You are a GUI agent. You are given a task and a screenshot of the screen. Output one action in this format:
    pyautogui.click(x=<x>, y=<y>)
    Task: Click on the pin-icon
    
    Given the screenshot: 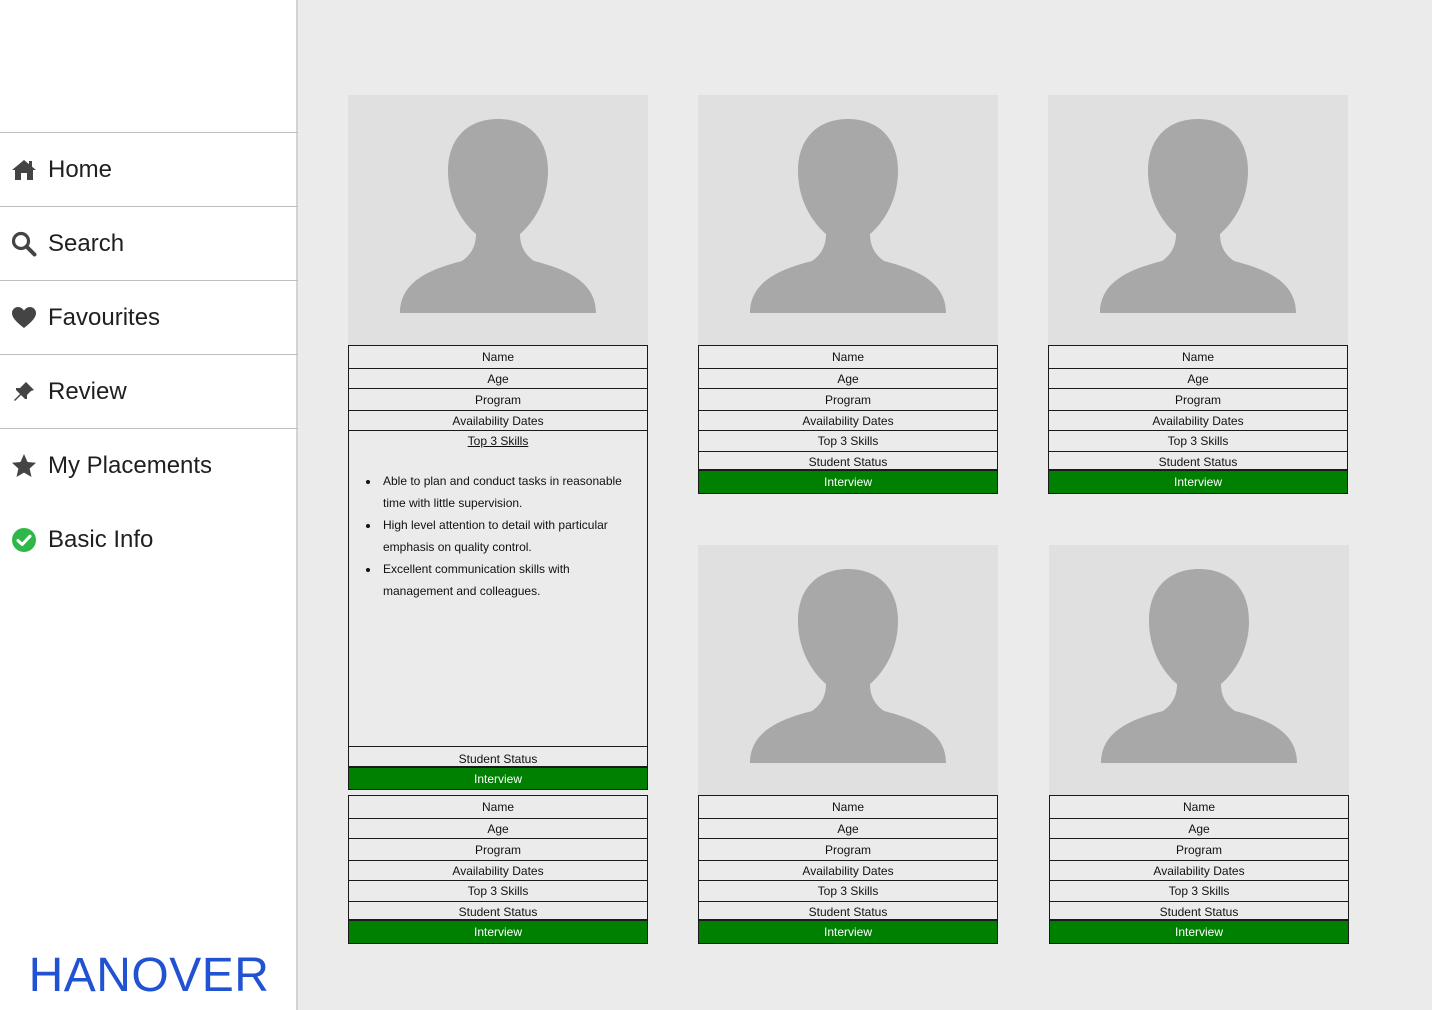 What is the action you would take?
    pyautogui.click(x=24, y=392)
    